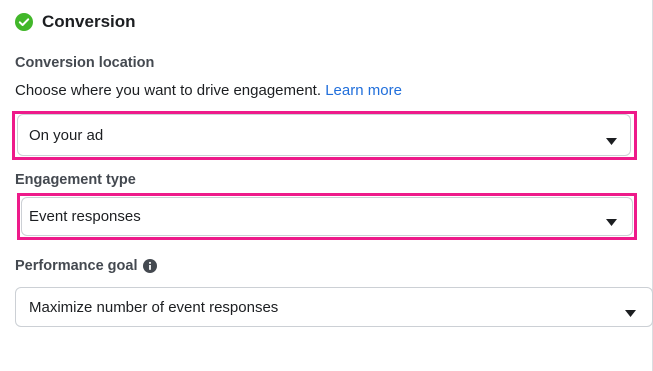 The image size is (653, 371). I want to click on engagement-type-label: Engagement type, so click(75, 180).